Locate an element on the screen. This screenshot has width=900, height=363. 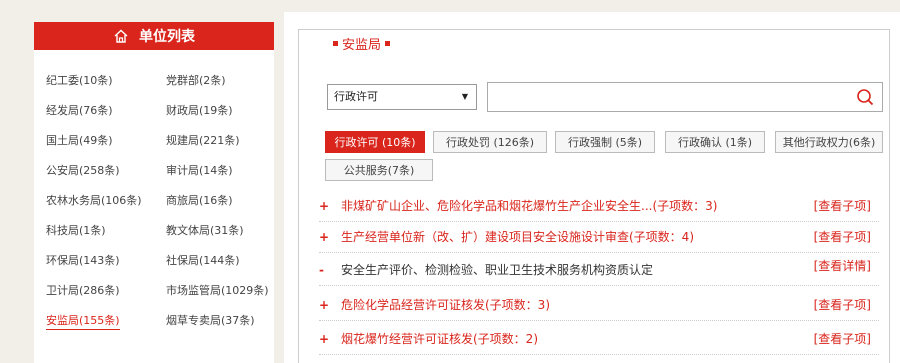
department-item: 纪工委(10条) is located at coordinates (106, 81).